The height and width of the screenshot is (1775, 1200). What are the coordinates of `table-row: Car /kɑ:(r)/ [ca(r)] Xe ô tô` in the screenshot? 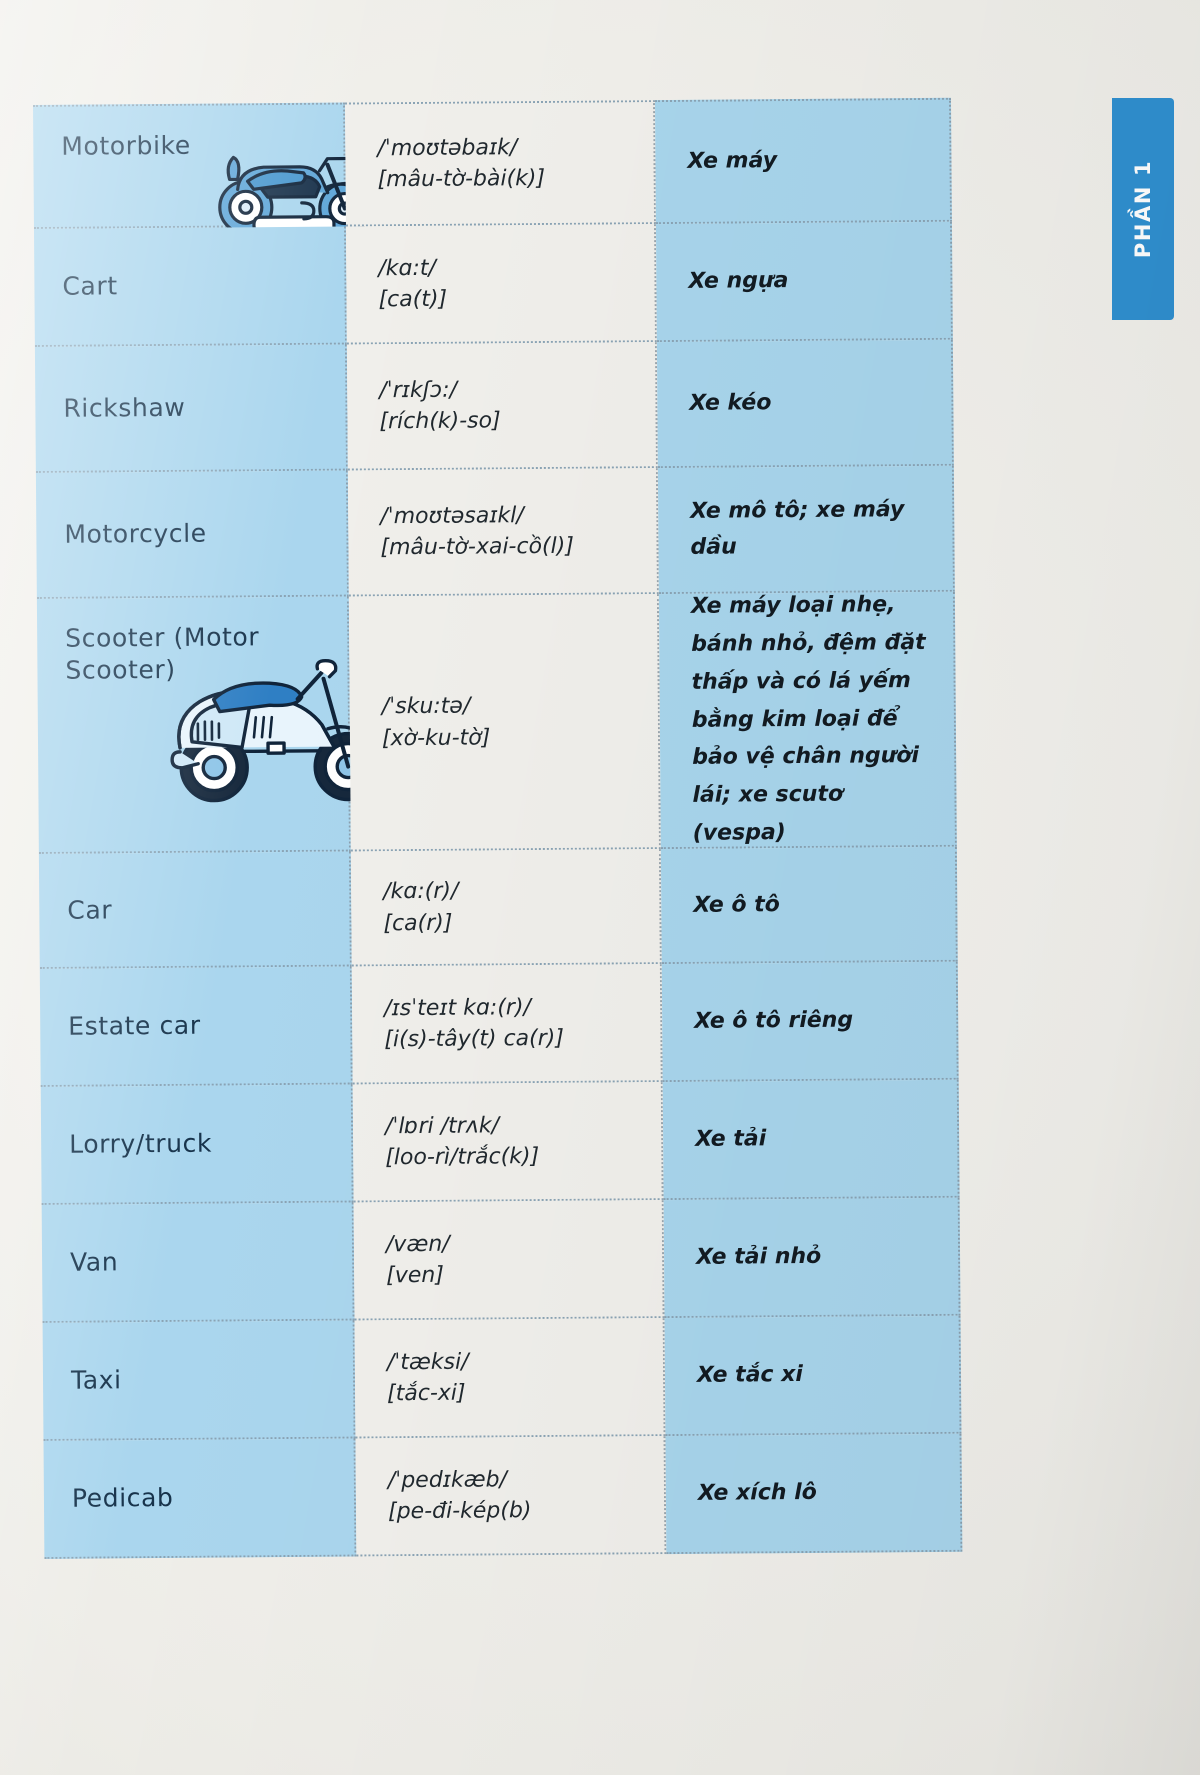 It's located at (498, 907).